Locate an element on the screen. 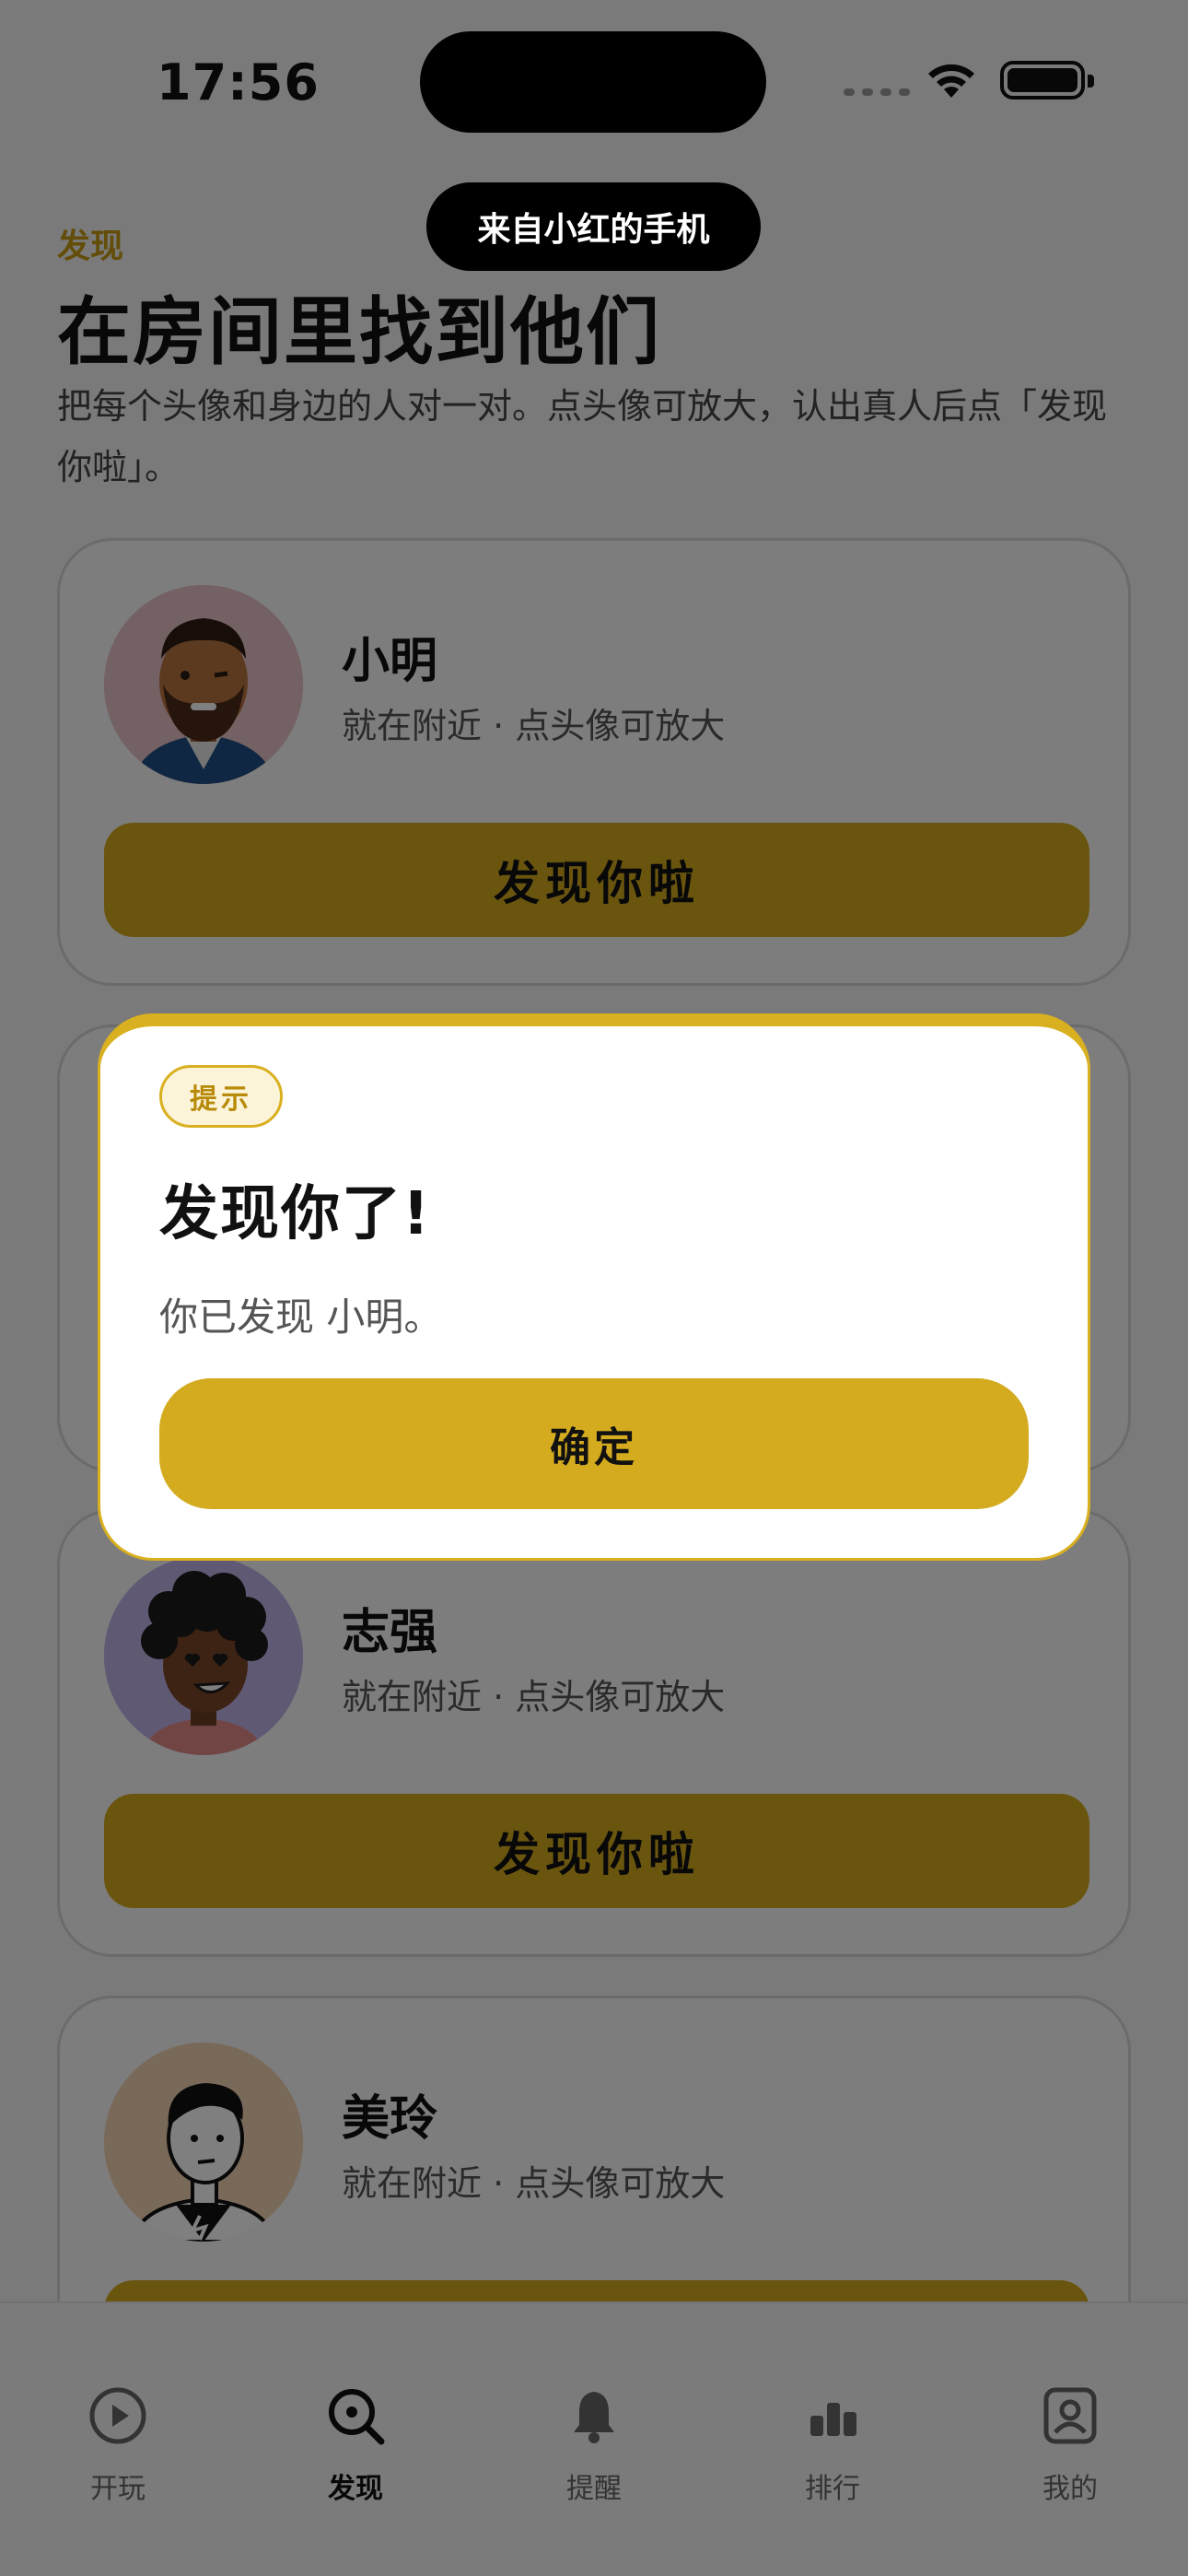  dialog-message: 你已发现 小明。 is located at coordinates (301, 1317).